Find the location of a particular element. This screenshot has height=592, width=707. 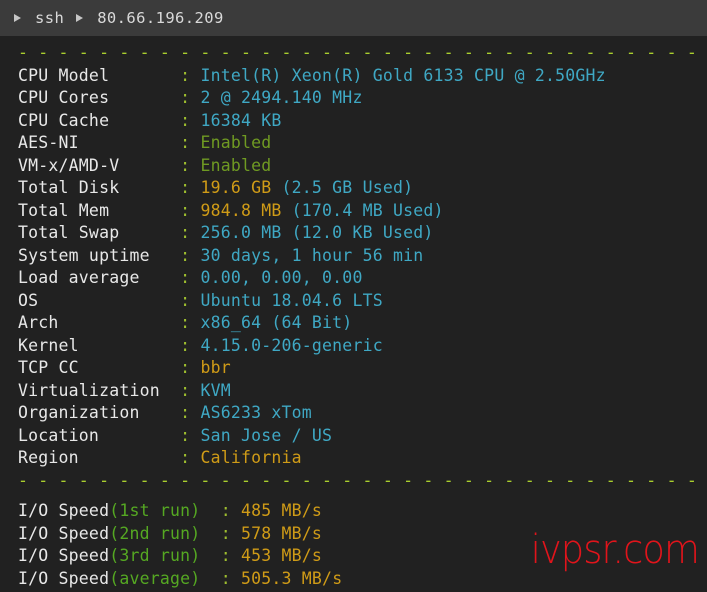

window-title-bar: ssh 80.66.196.209 is located at coordinates (353, 18).